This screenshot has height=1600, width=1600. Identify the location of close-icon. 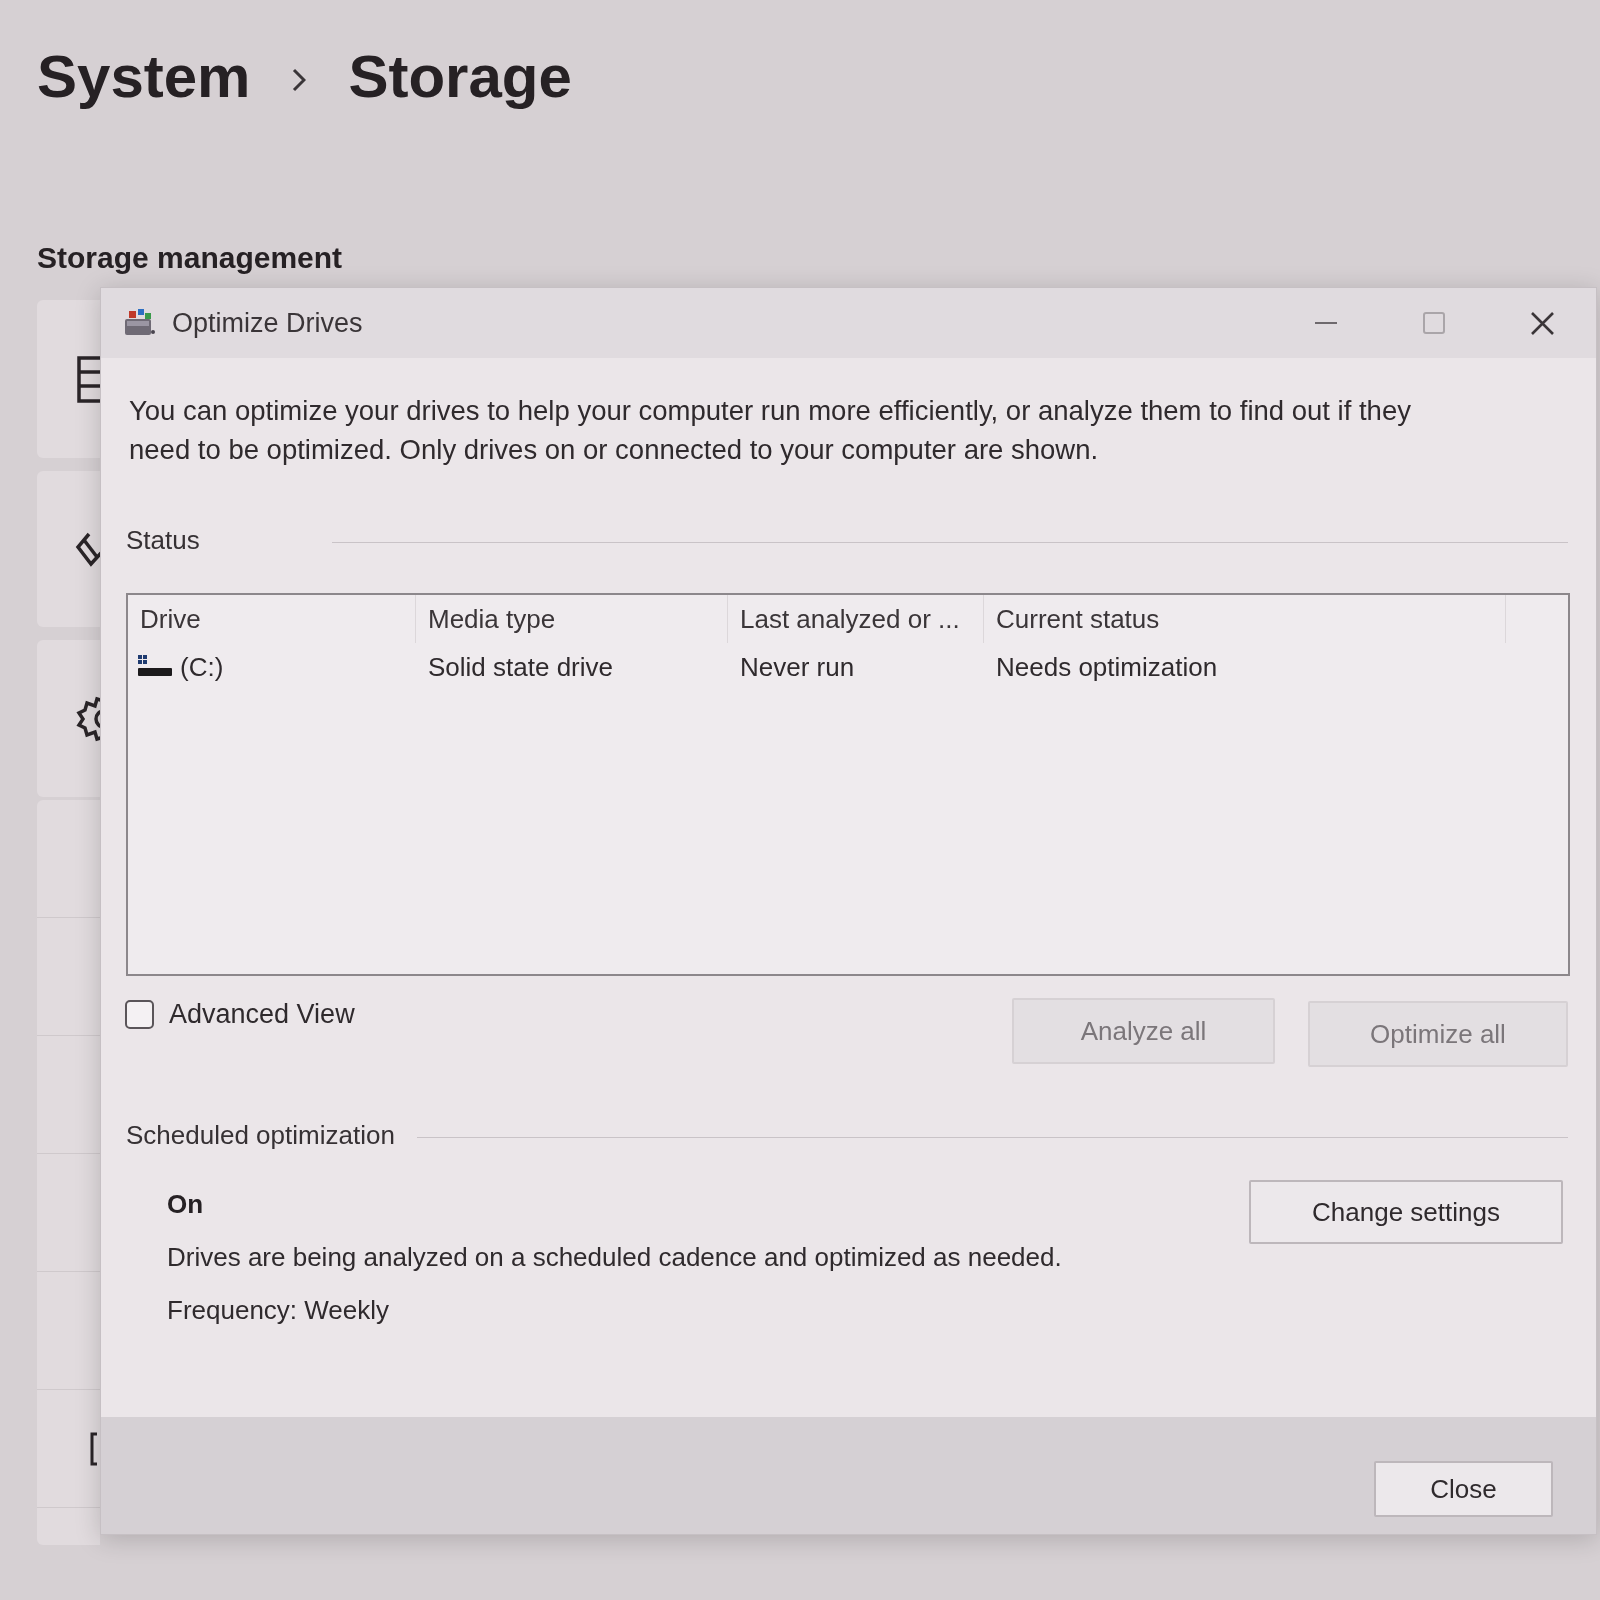
(1542, 323).